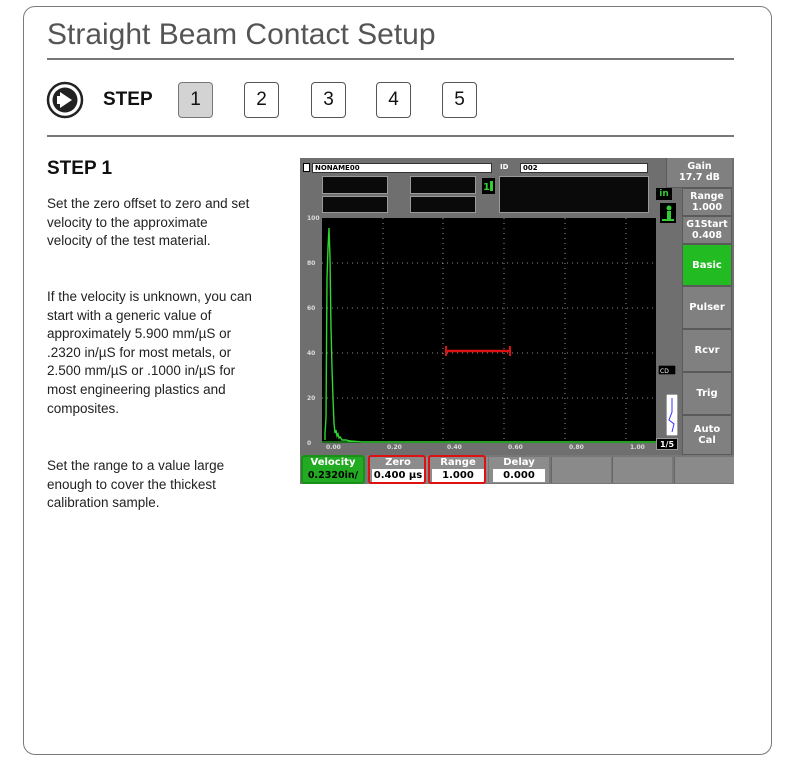 This screenshot has width=789, height=763. I want to click on y-tick-label: 20, so click(311, 398).